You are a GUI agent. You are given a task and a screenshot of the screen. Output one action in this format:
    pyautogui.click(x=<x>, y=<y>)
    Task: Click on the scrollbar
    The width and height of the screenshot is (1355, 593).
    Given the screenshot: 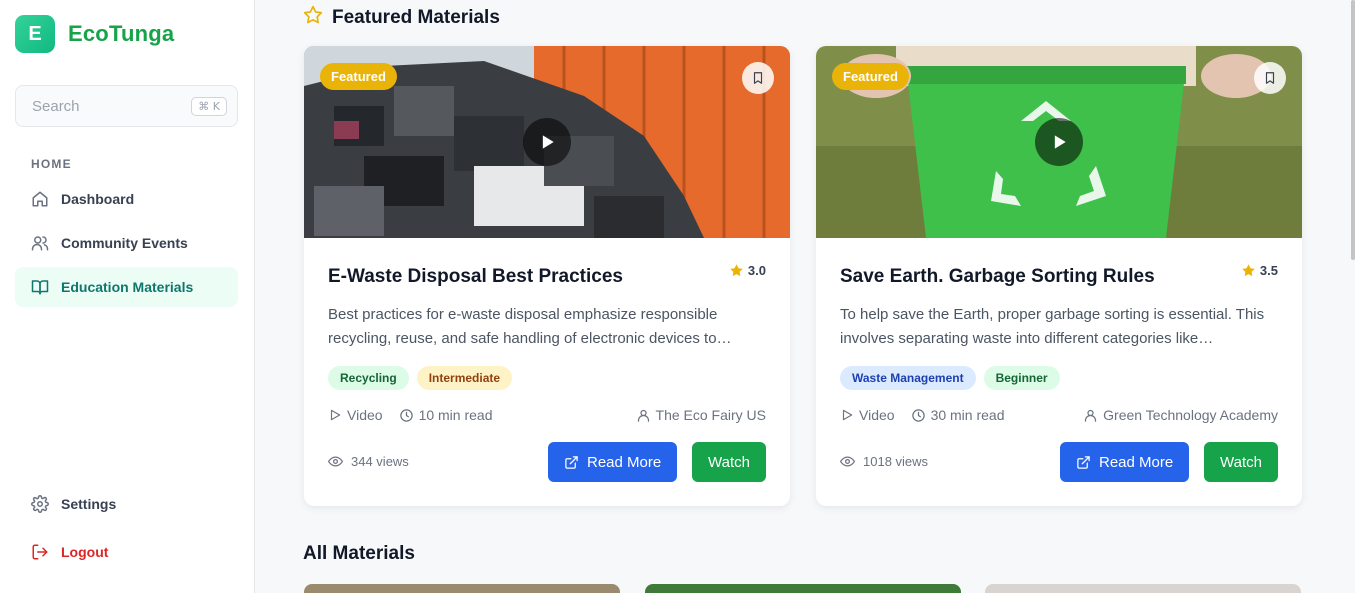 What is the action you would take?
    pyautogui.click(x=1353, y=296)
    